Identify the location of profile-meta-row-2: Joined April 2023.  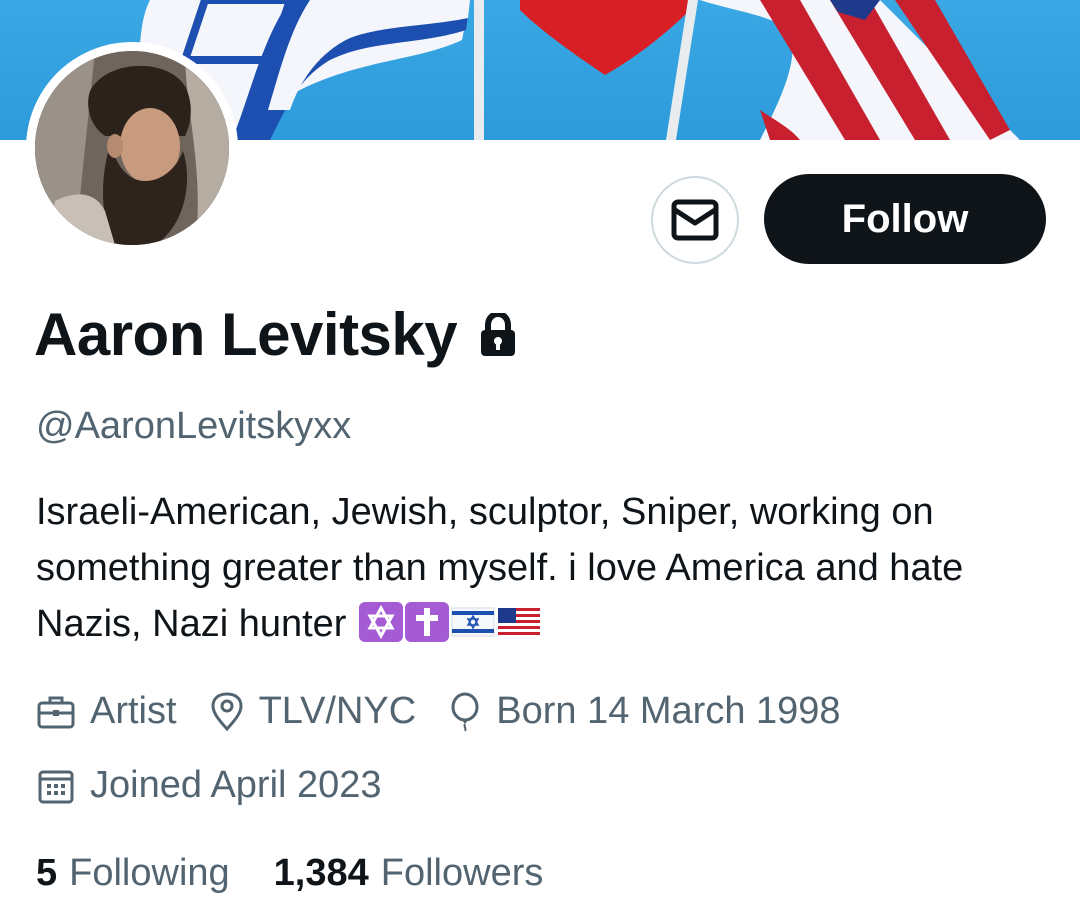
(225, 785).